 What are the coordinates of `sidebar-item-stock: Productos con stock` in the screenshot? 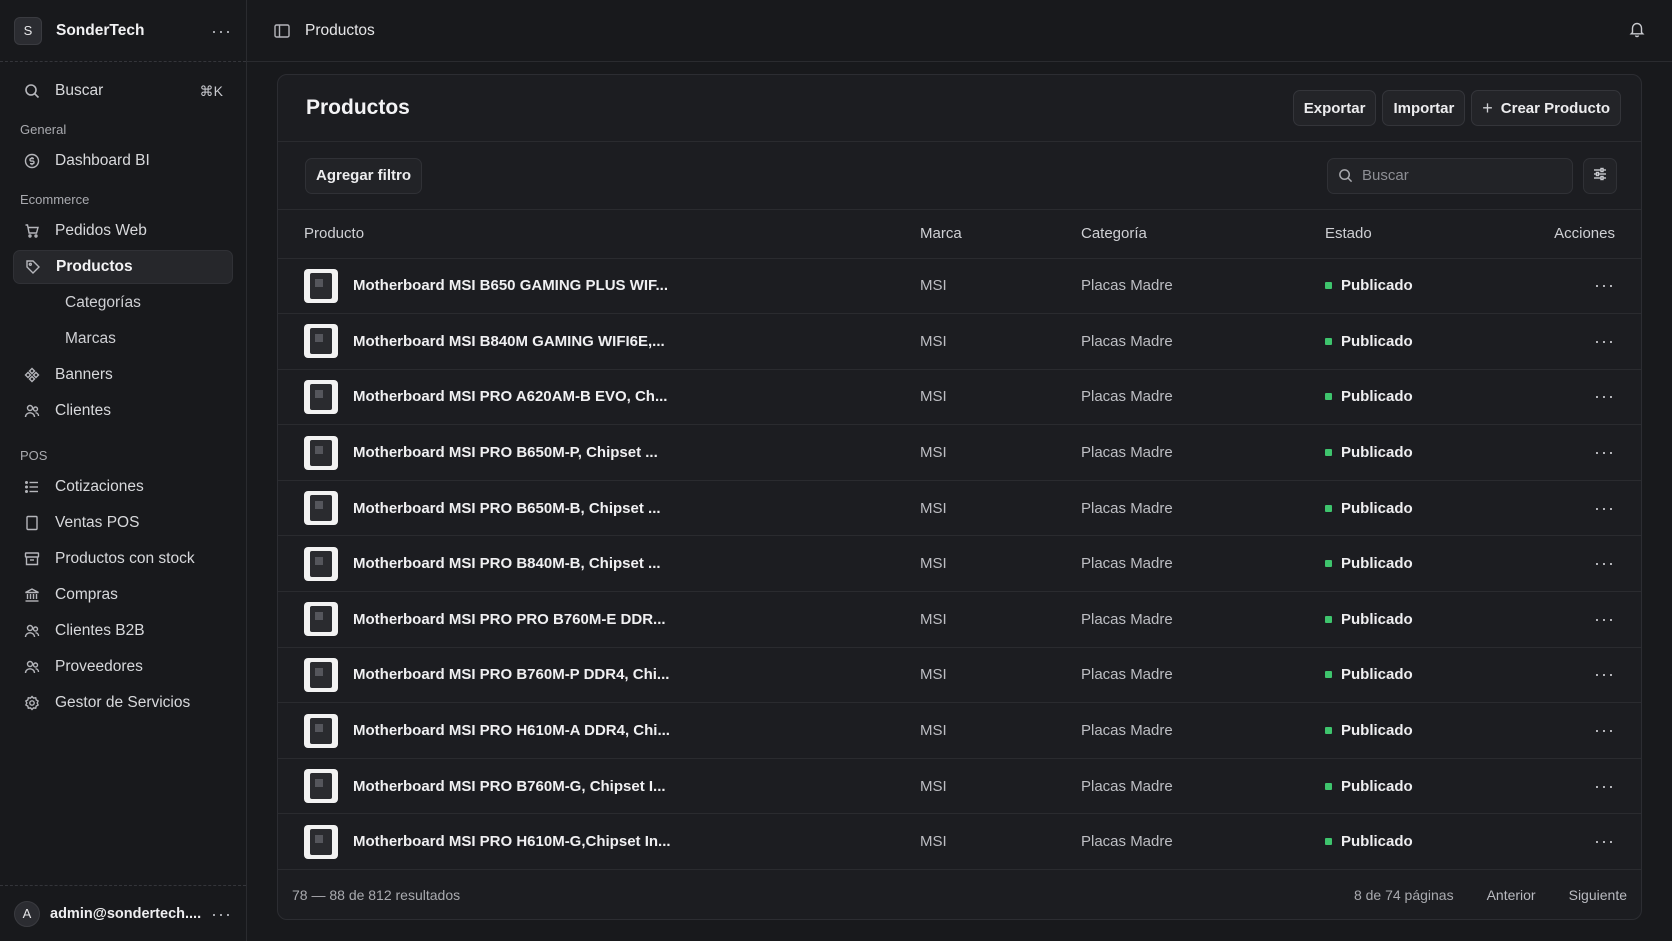 It's located at (123, 559).